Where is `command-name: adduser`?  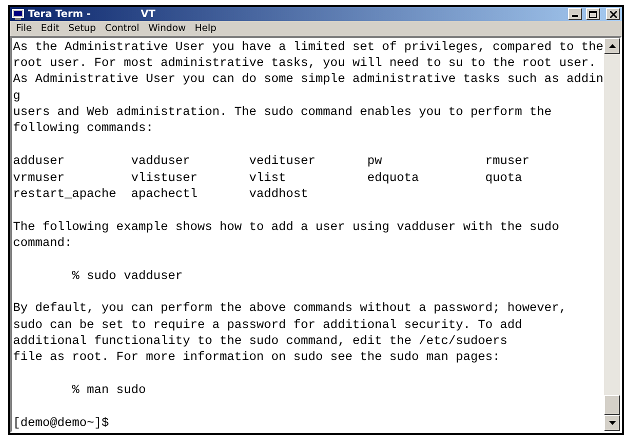
command-name: adduser is located at coordinates (39, 161).